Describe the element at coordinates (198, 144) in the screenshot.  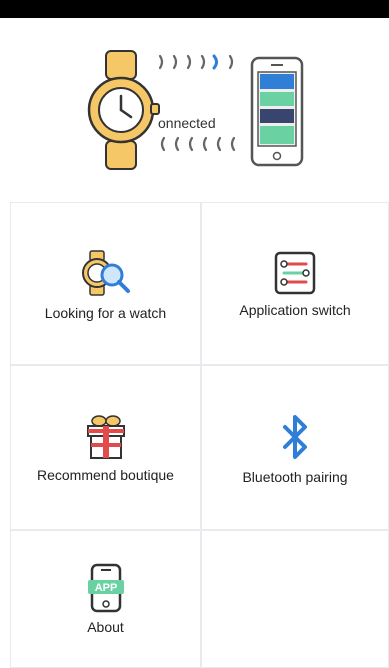
I see `signal-in-icon` at that location.